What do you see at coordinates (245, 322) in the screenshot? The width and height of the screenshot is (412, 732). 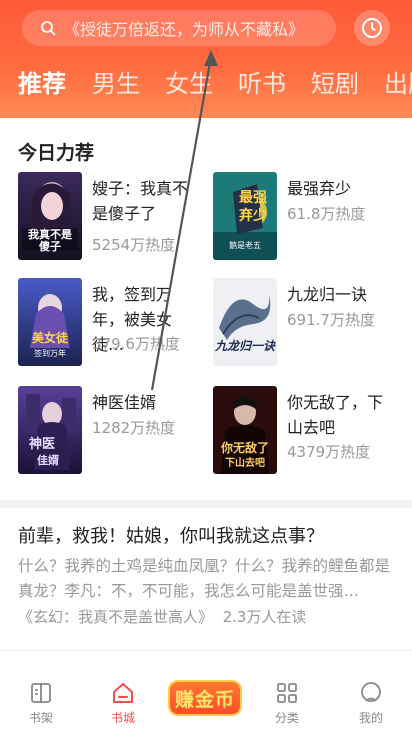 I see `book-cover: 九龙归一诀` at bounding box center [245, 322].